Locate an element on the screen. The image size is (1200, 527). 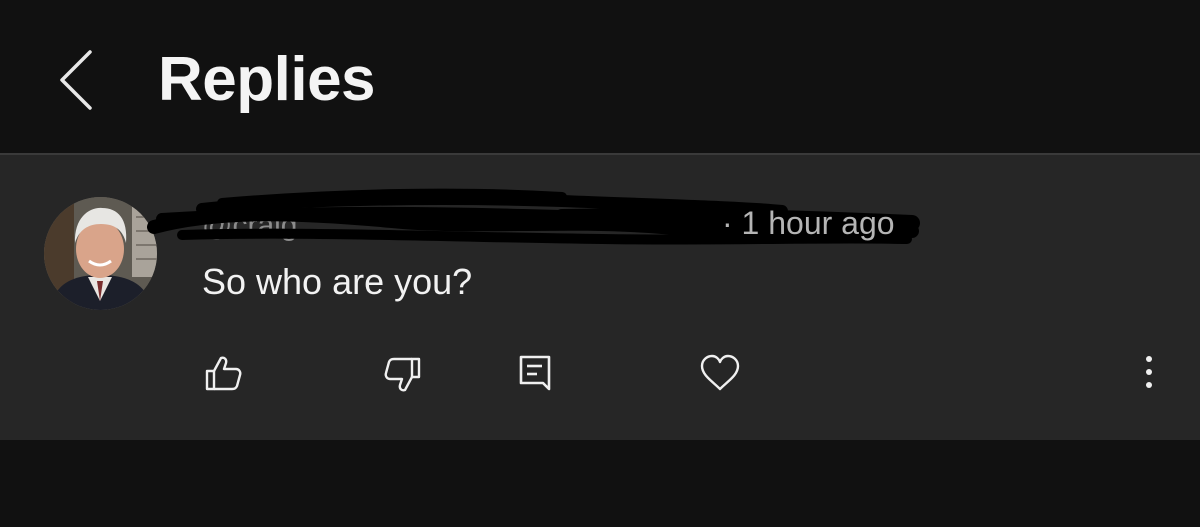
comment-actions is located at coordinates (600, 375).